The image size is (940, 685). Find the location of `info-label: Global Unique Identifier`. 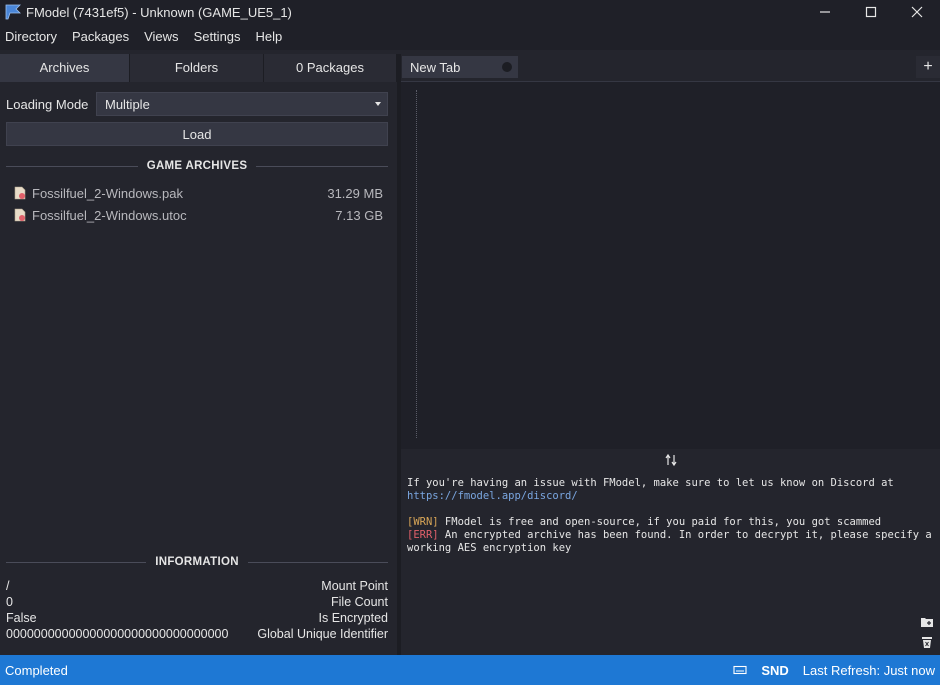

info-label: Global Unique Identifier is located at coordinates (322, 634).